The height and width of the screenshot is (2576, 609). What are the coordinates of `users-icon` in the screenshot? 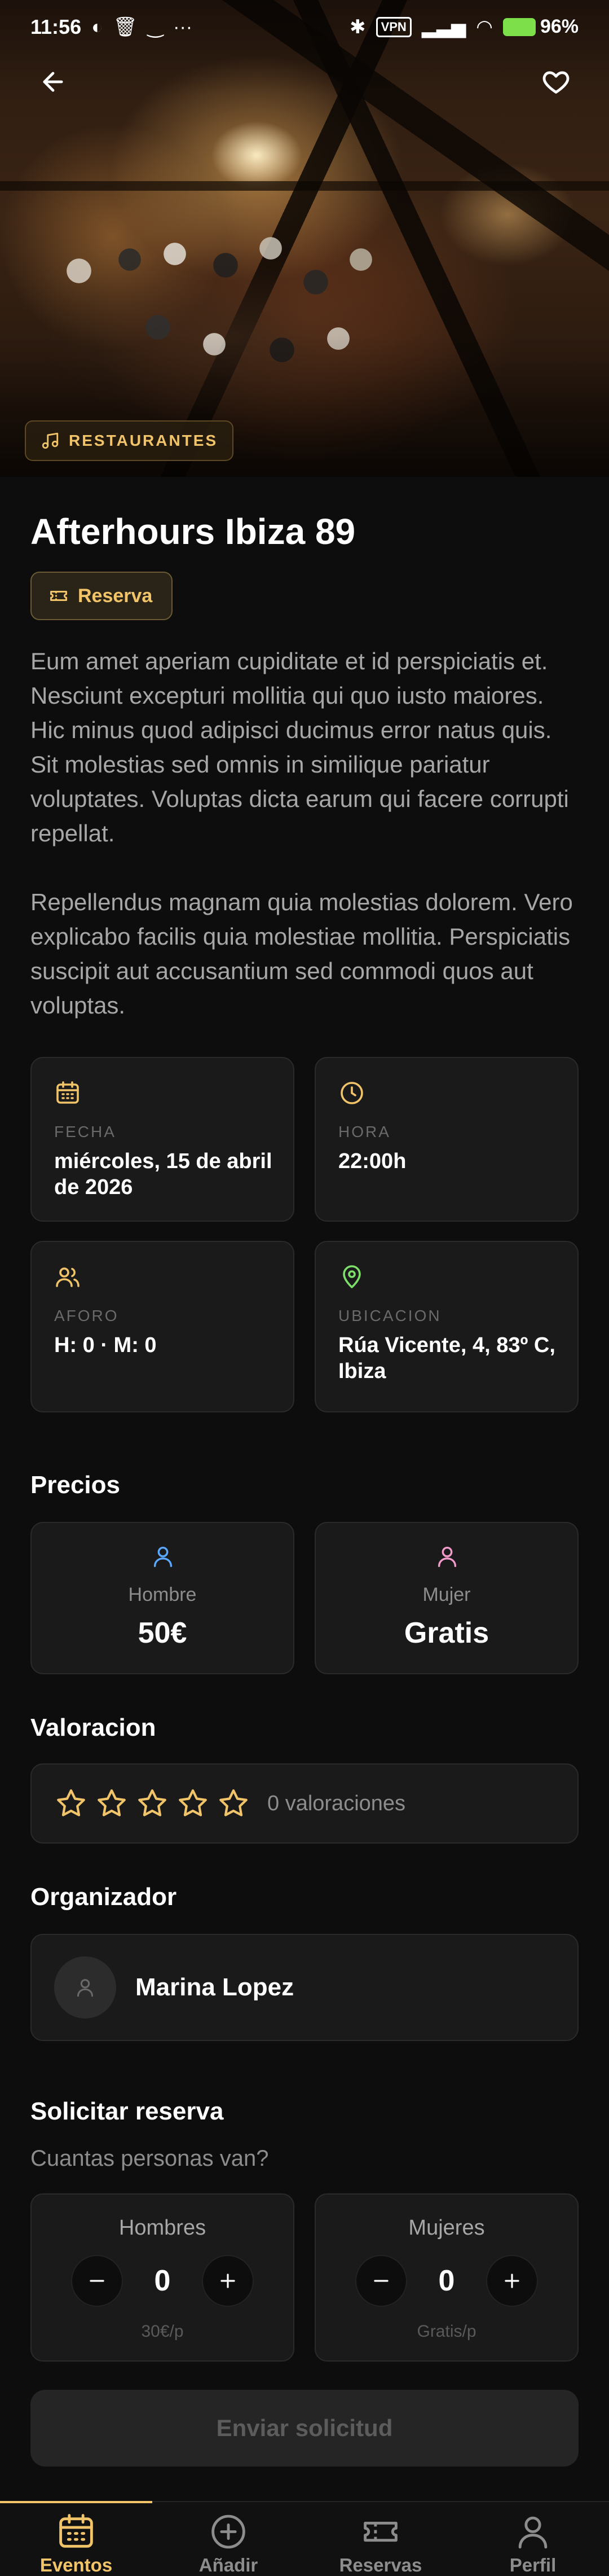 It's located at (68, 1277).